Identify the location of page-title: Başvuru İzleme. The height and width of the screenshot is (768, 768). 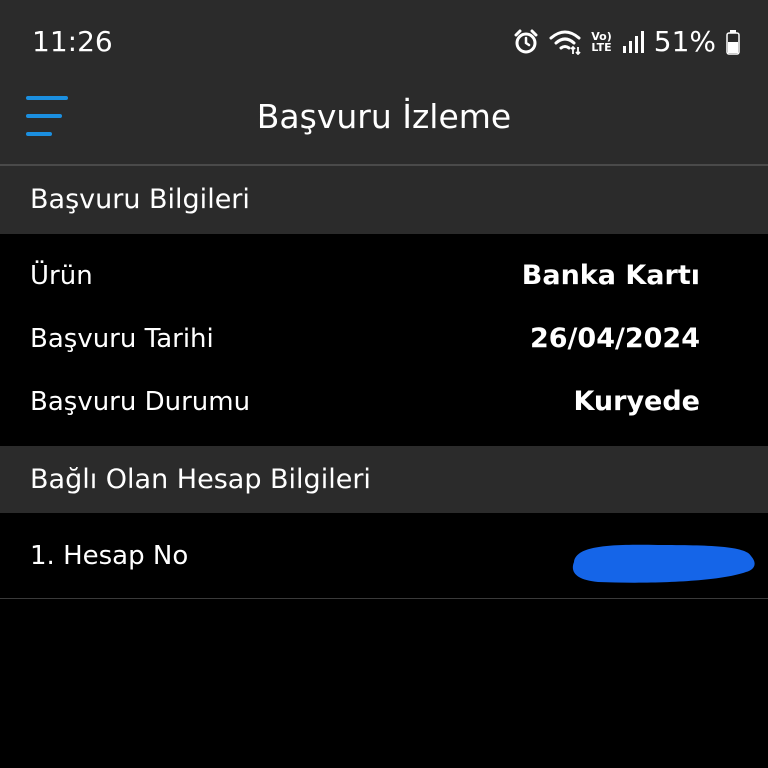
(384, 116).